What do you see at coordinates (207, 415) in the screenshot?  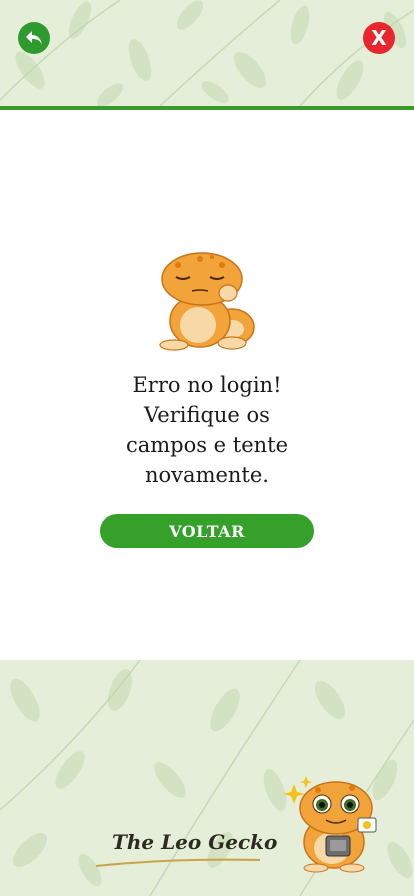 I see `error-message-line: Verifique os` at bounding box center [207, 415].